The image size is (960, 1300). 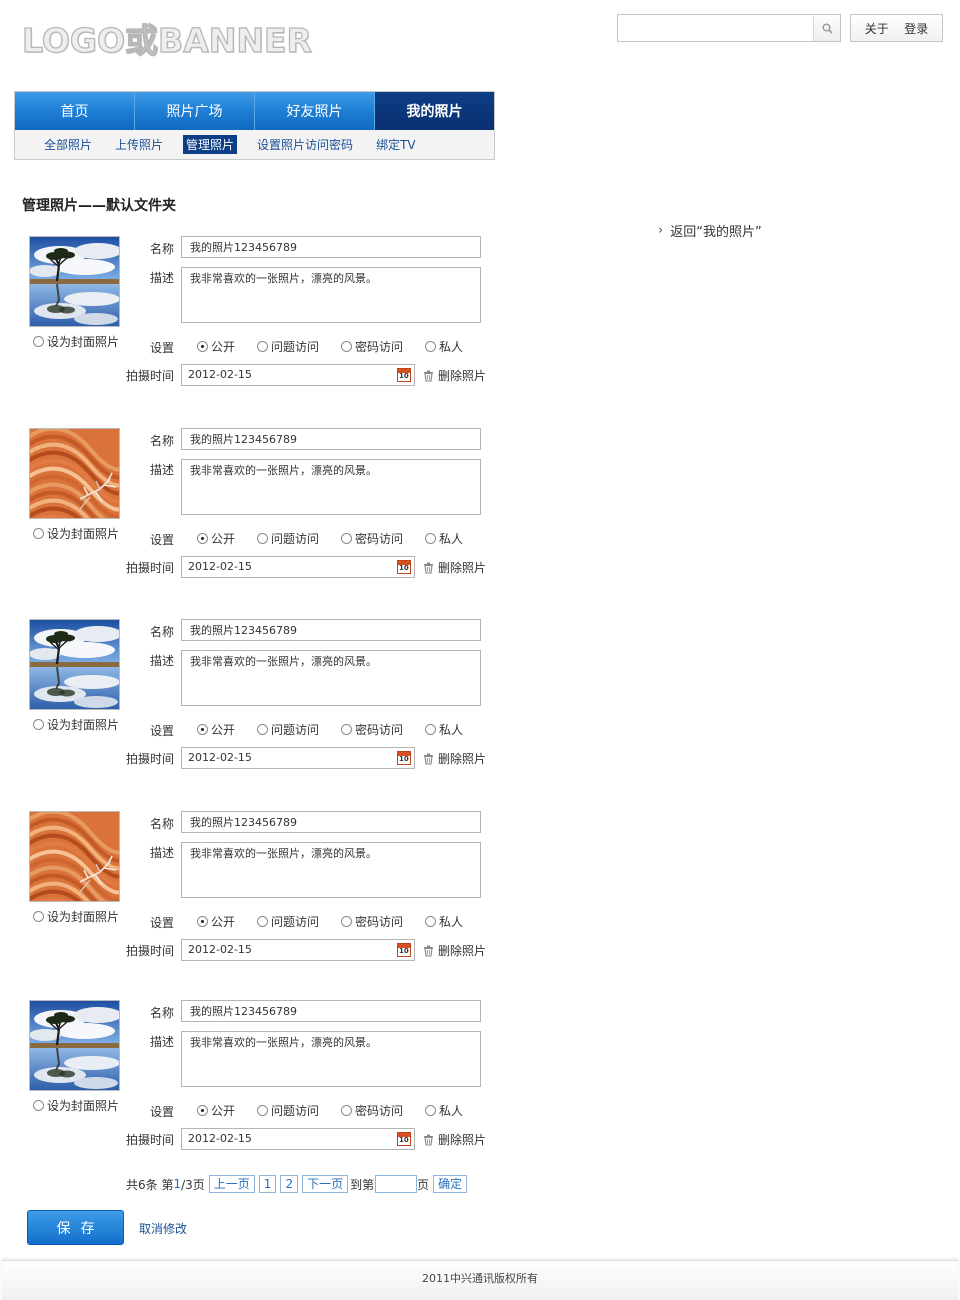 What do you see at coordinates (396, 1184) in the screenshot?
I see `goto-page-input` at bounding box center [396, 1184].